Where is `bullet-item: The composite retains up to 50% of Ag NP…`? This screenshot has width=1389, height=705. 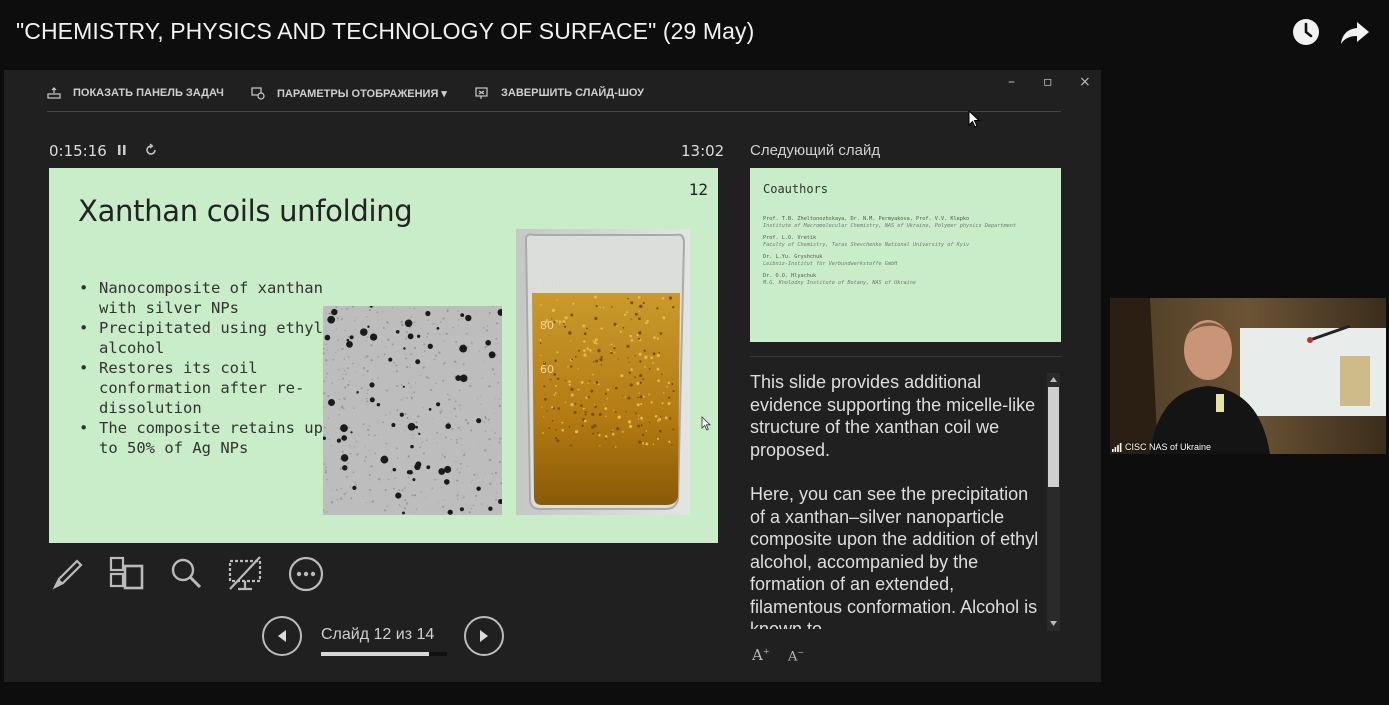 bullet-item: The composite retains up to 50% of Ag NP… is located at coordinates (212, 438).